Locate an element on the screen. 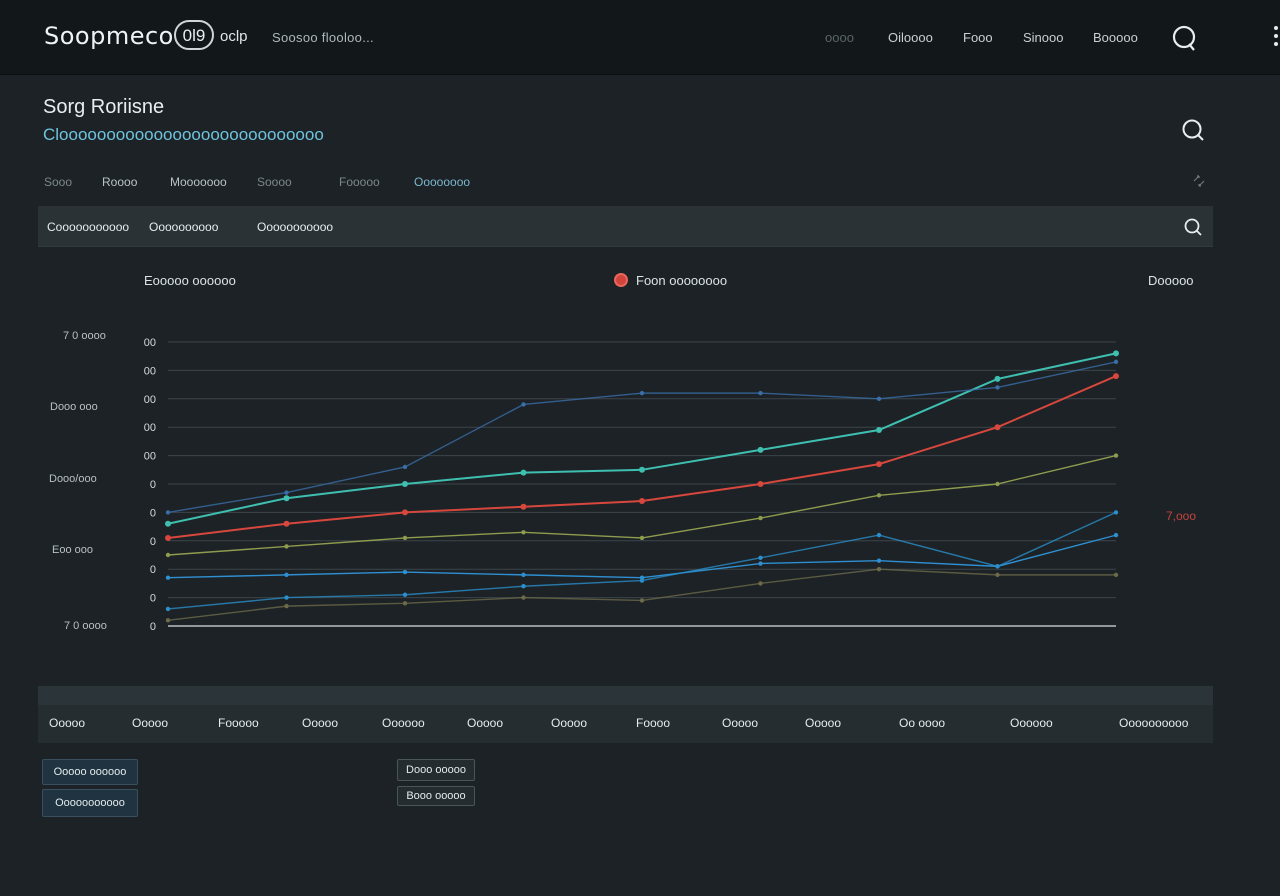  column-10: Ooooo is located at coordinates (823, 723).